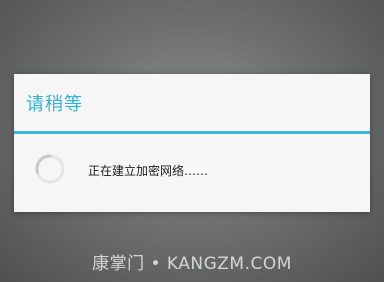  I want to click on title-divider, so click(192, 132).